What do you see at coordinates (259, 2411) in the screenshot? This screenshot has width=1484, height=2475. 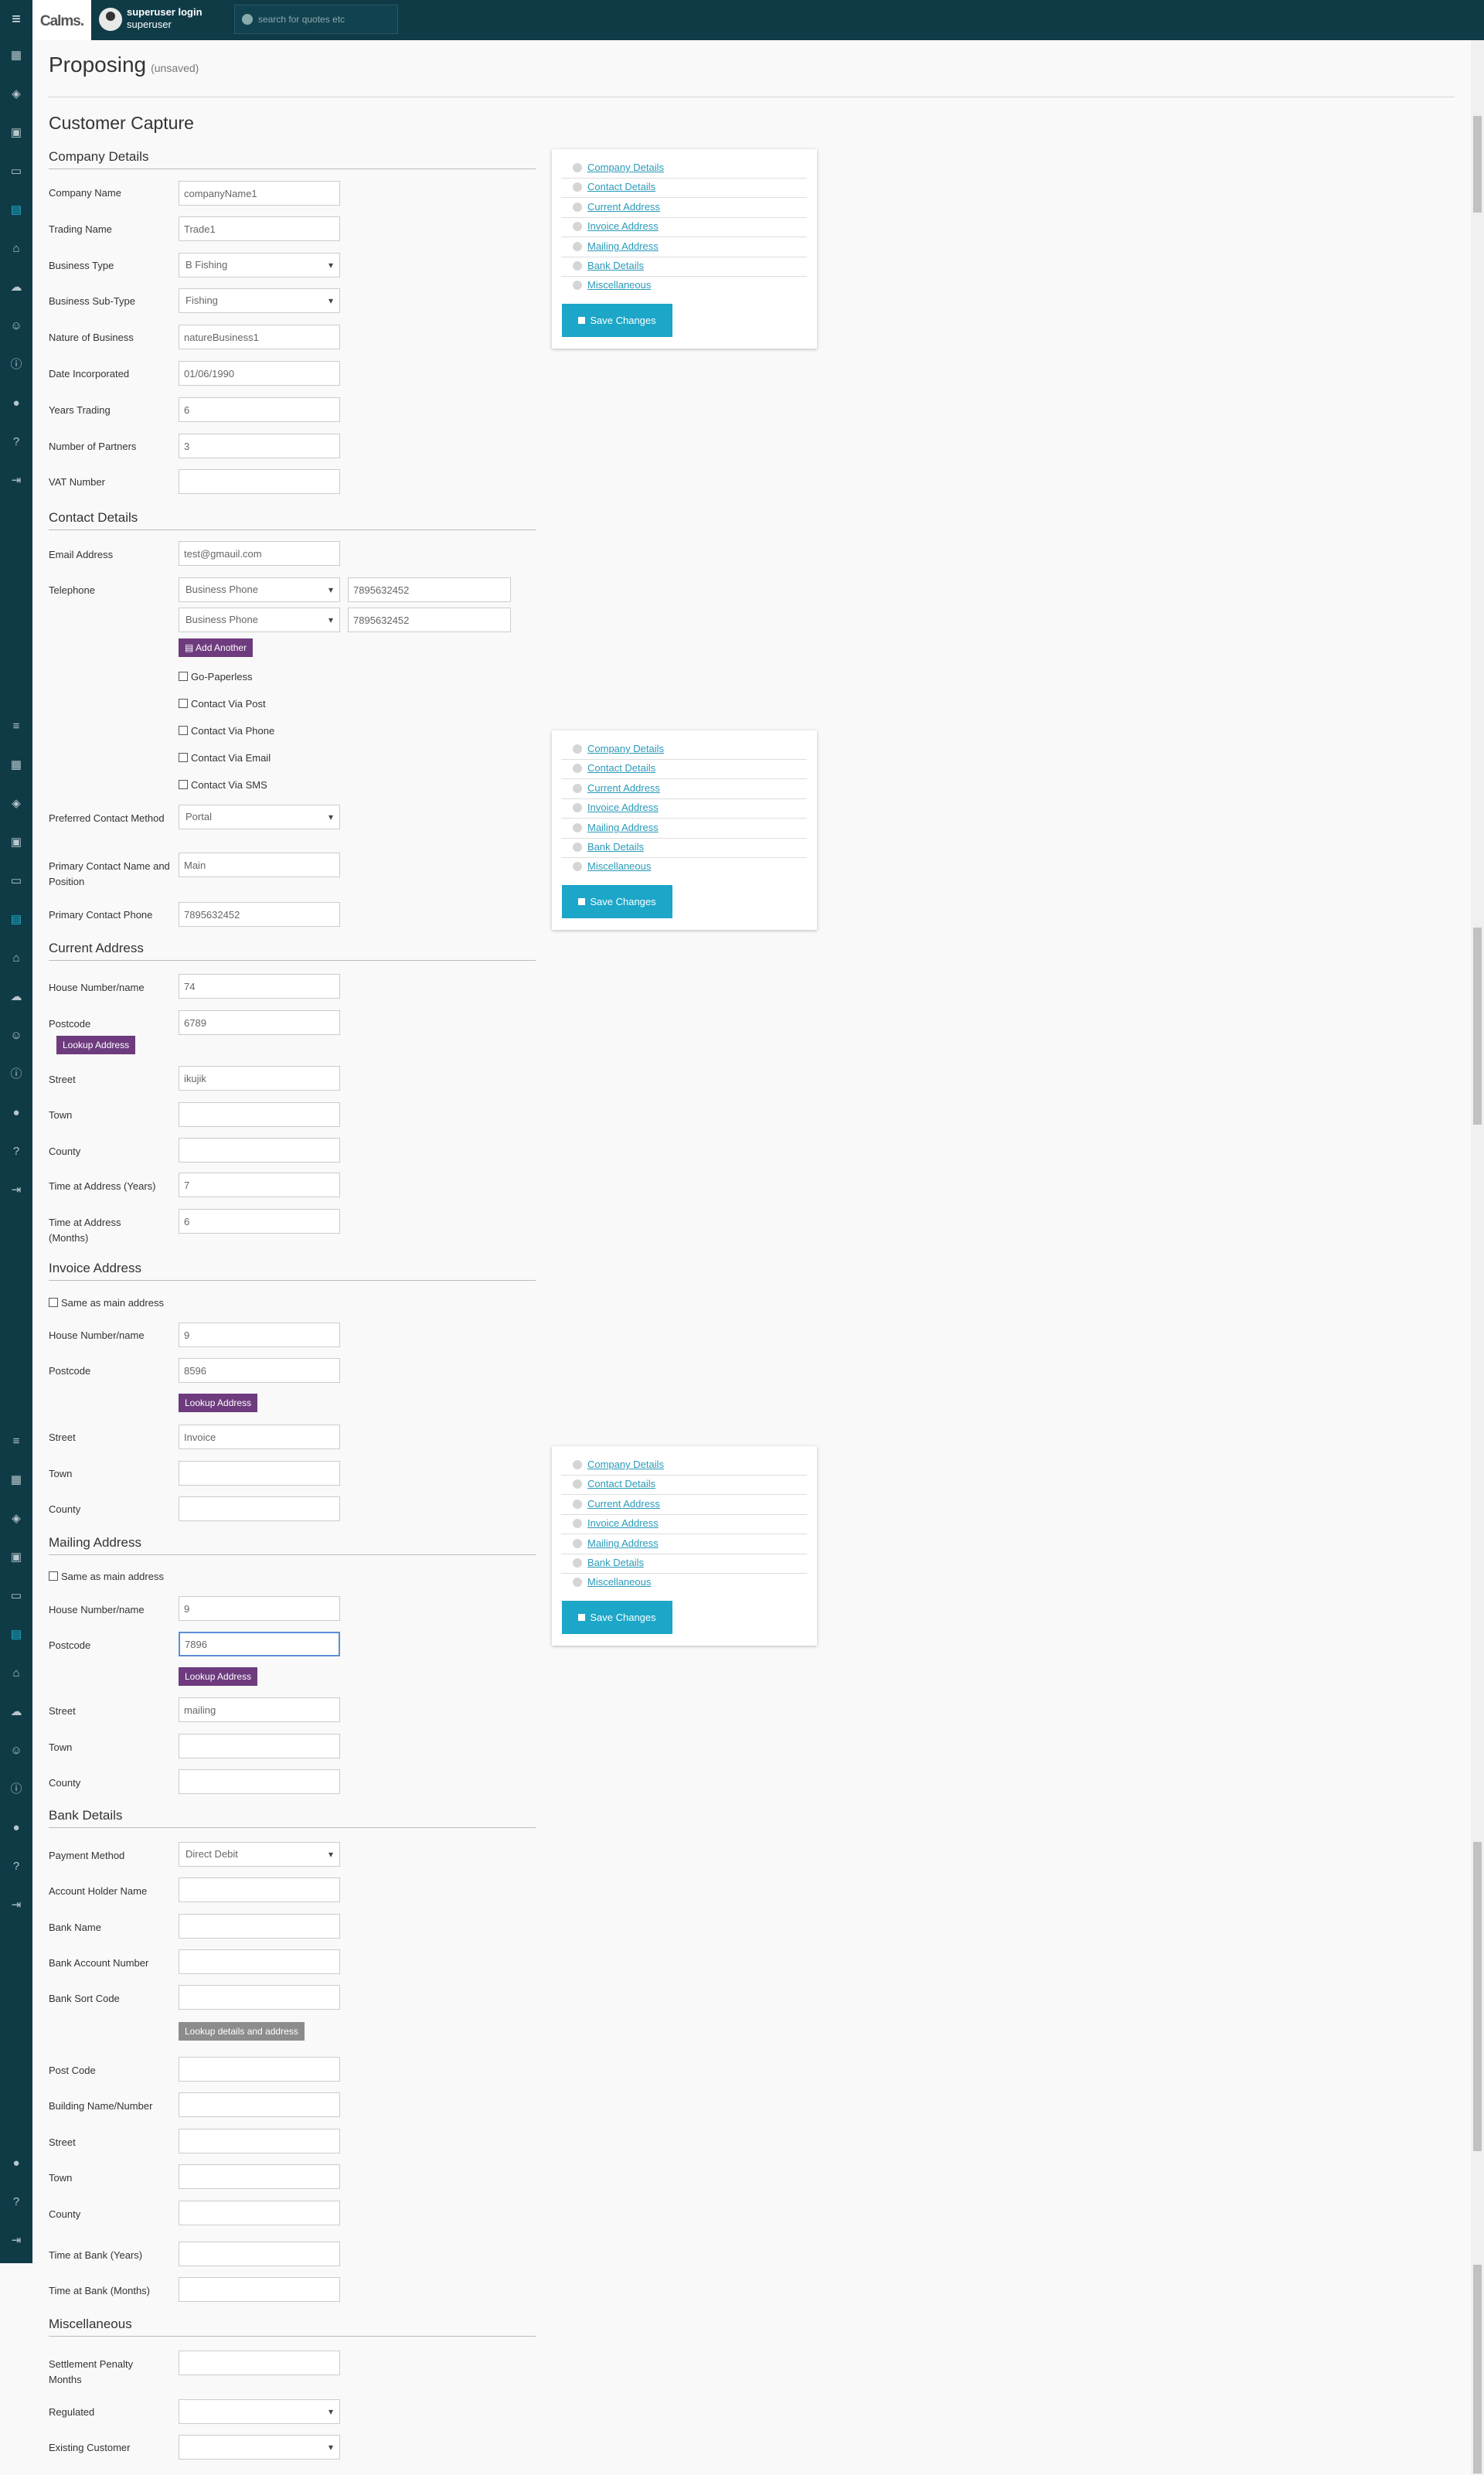 I see `regulated-select` at bounding box center [259, 2411].